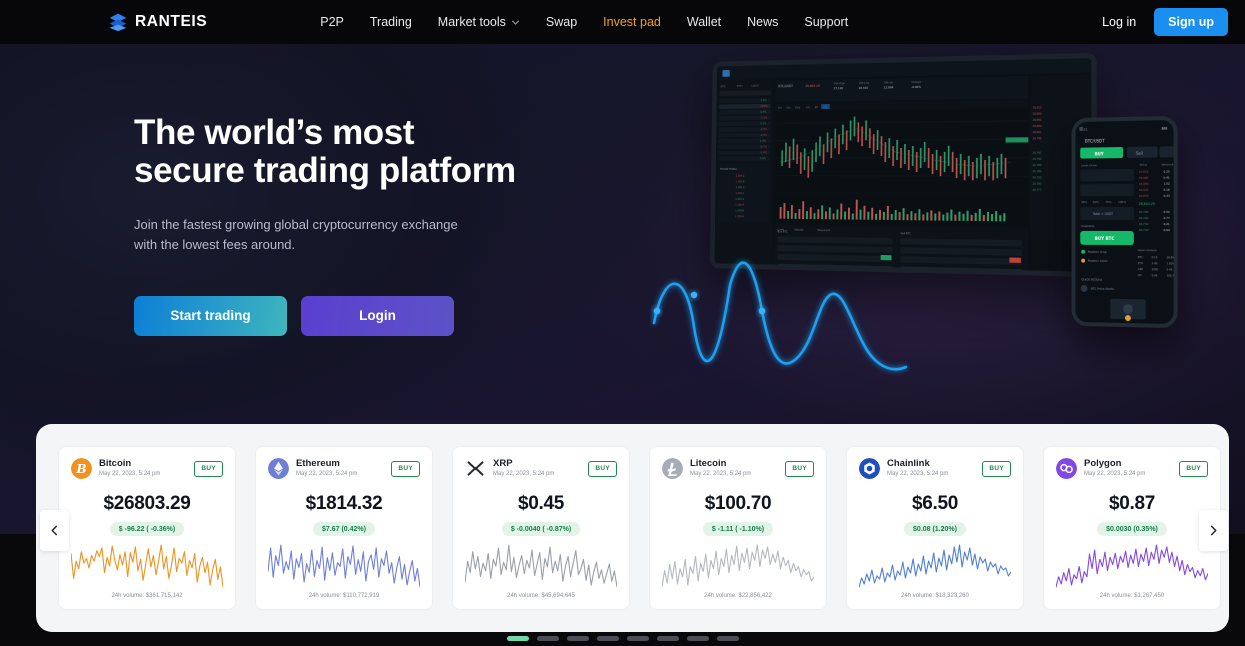 This screenshot has width=1245, height=646. What do you see at coordinates (1119, 22) in the screenshot?
I see `login-link: Log in` at bounding box center [1119, 22].